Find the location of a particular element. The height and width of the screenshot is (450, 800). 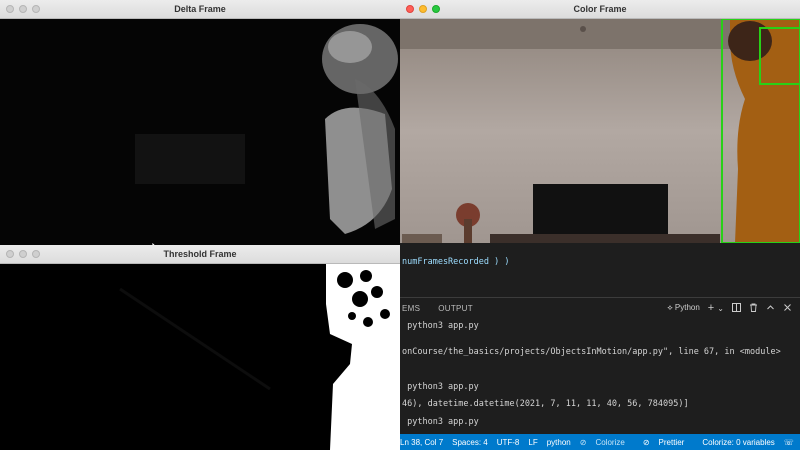

close-panel-button is located at coordinates (787, 308).